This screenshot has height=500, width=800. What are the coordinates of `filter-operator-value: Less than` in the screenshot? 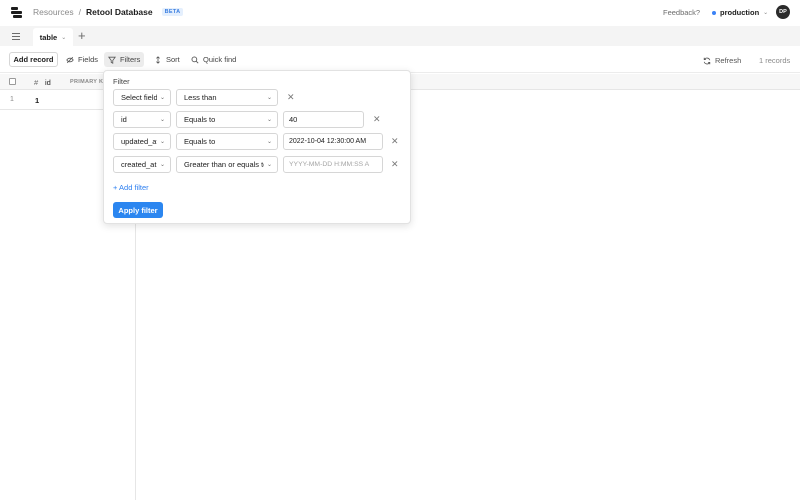 It's located at (200, 97).